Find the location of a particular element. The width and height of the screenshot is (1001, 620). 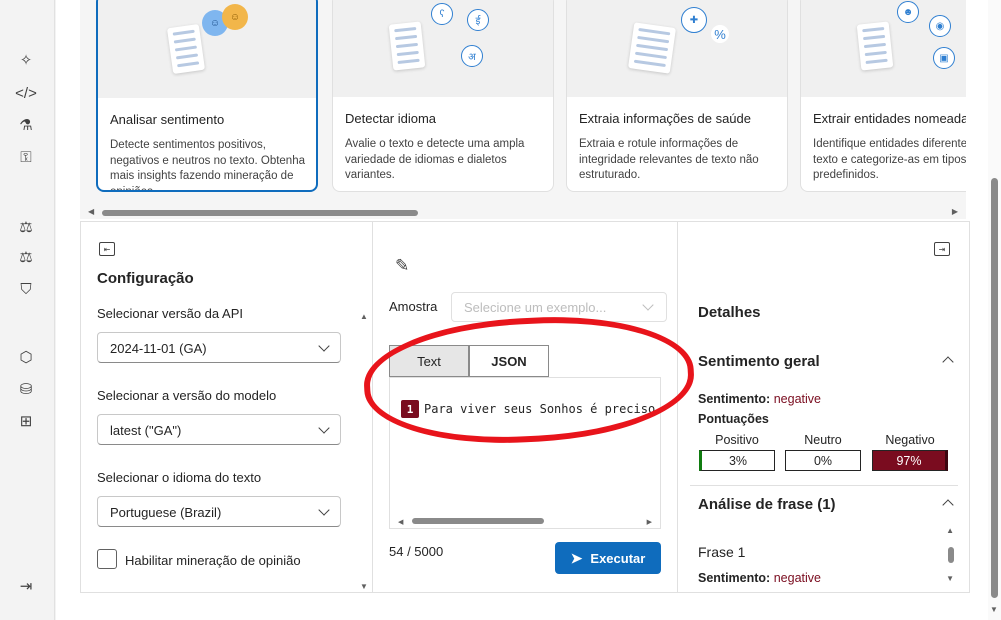

flask-icon: ⚗ is located at coordinates (26, 125).